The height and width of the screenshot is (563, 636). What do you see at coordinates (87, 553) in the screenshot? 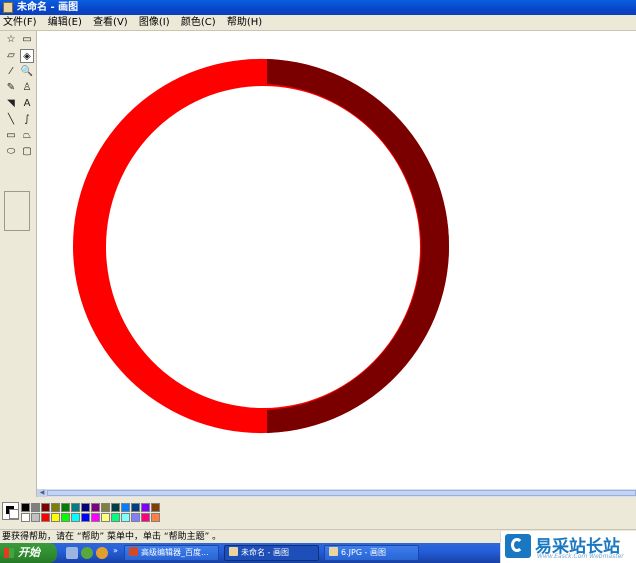
I see `browser-icon` at bounding box center [87, 553].